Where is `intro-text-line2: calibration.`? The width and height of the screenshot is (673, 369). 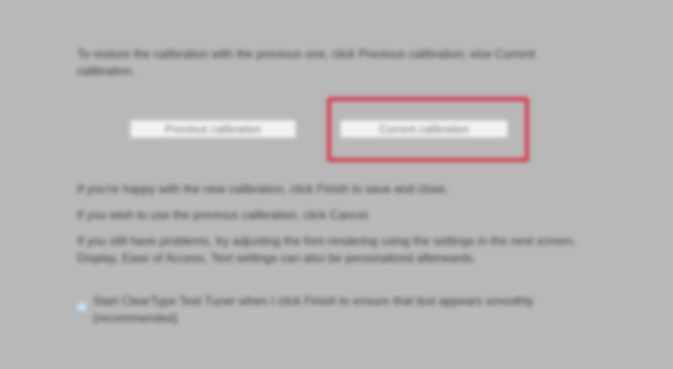 intro-text-line2: calibration. is located at coordinates (106, 71).